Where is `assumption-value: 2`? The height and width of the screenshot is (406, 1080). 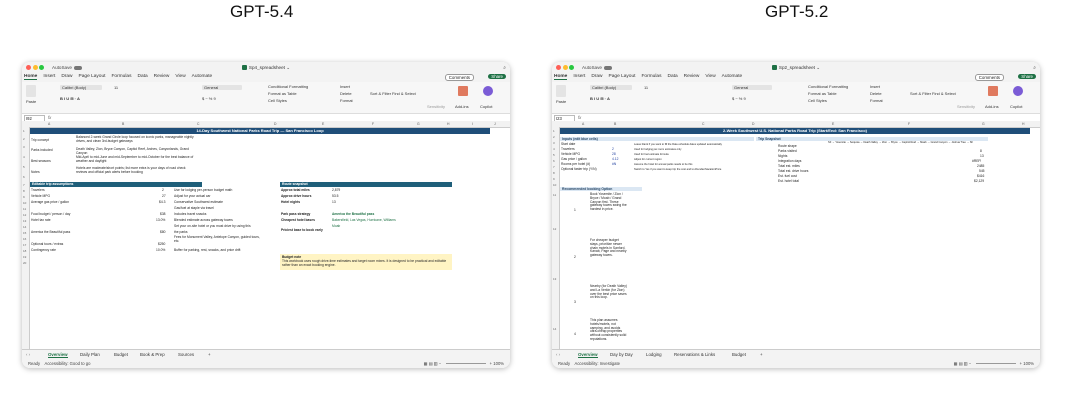
assumption-value: 2 is located at coordinates (163, 190).